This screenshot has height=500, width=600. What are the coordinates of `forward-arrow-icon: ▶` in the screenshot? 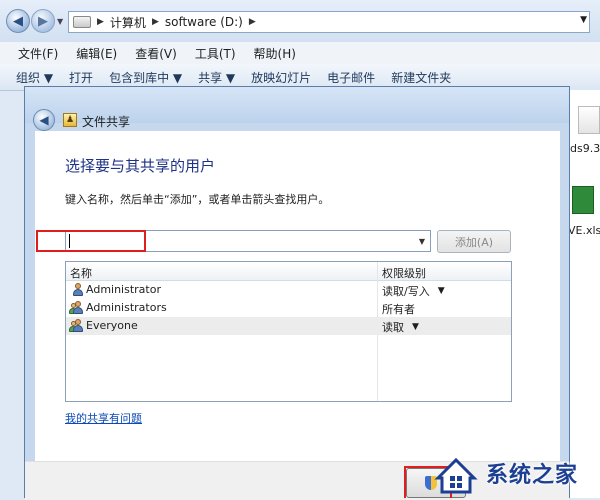 It's located at (43, 21).